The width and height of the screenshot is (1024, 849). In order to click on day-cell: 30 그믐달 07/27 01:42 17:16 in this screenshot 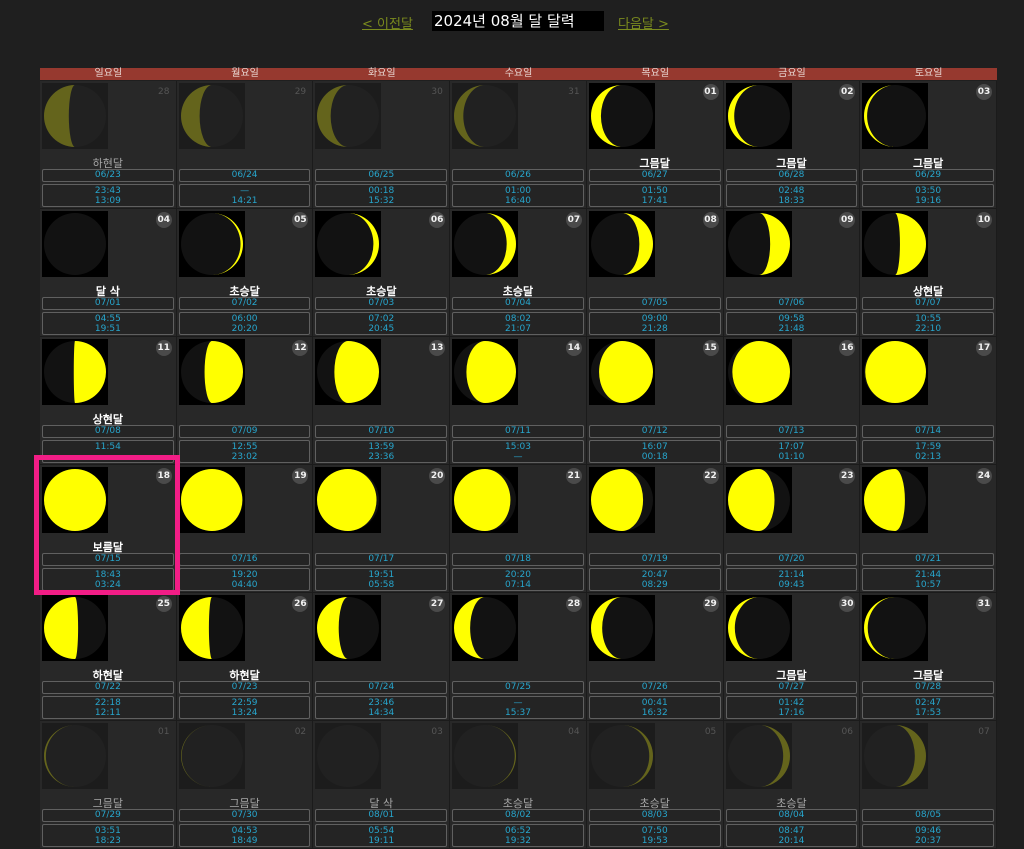, I will do `click(792, 657)`.